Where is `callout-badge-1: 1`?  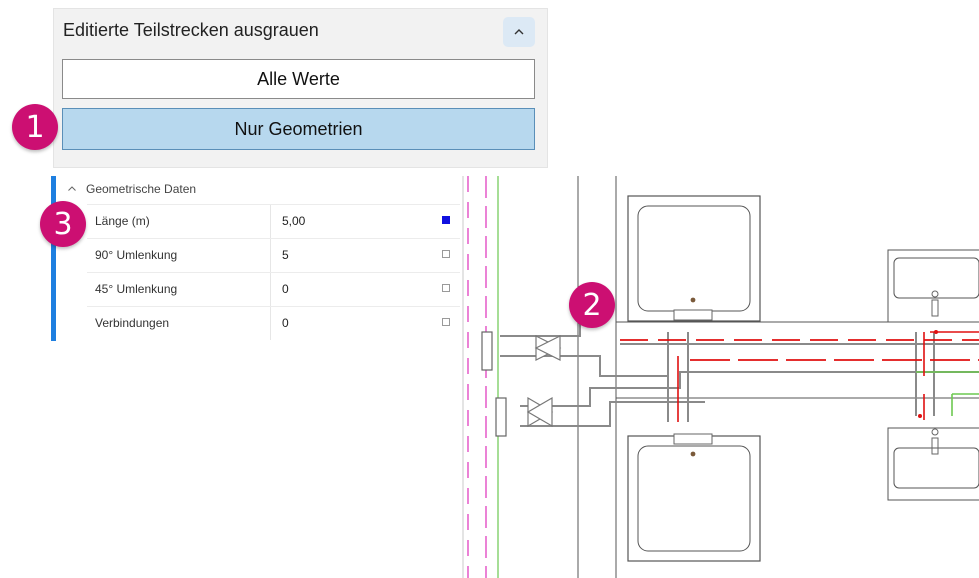
callout-badge-1: 1 is located at coordinates (35, 127).